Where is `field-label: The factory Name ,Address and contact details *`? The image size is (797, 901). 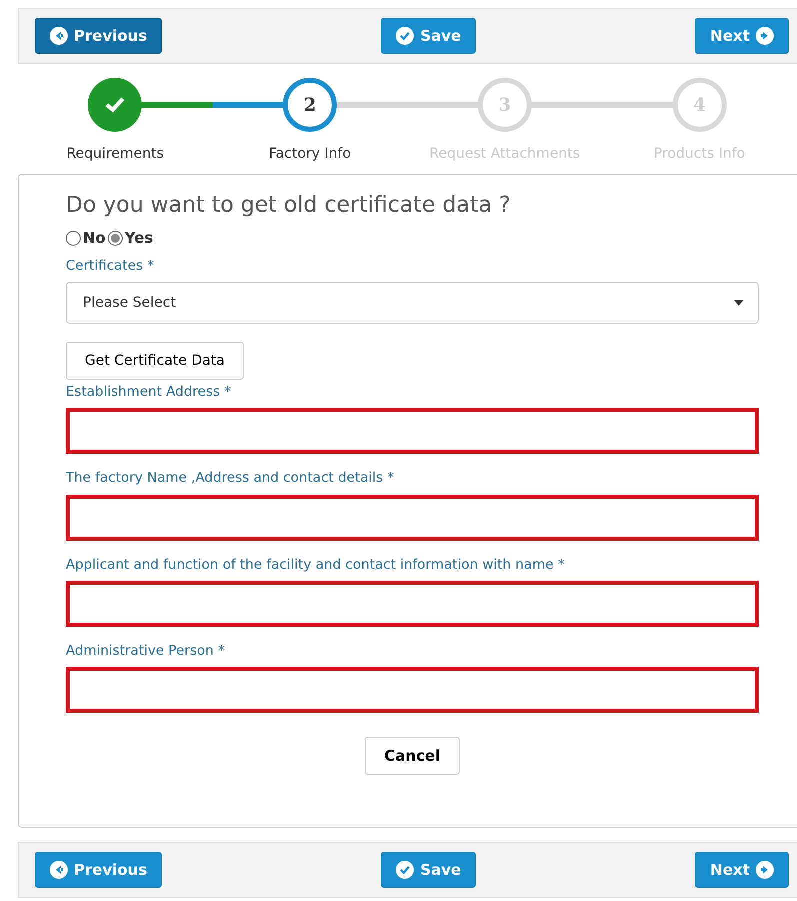 field-label: The factory Name ,Address and contact details * is located at coordinates (231, 478).